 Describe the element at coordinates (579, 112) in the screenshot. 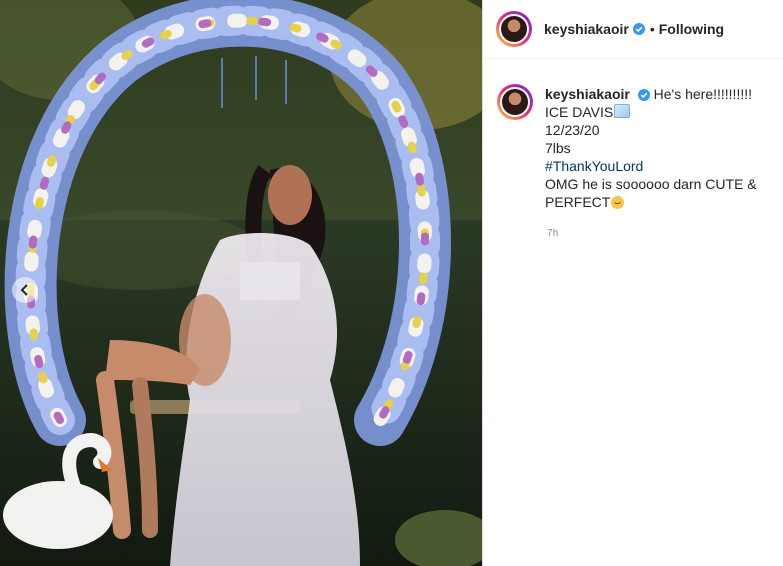

I see `caption-line-name: ICE DAVIS` at that location.